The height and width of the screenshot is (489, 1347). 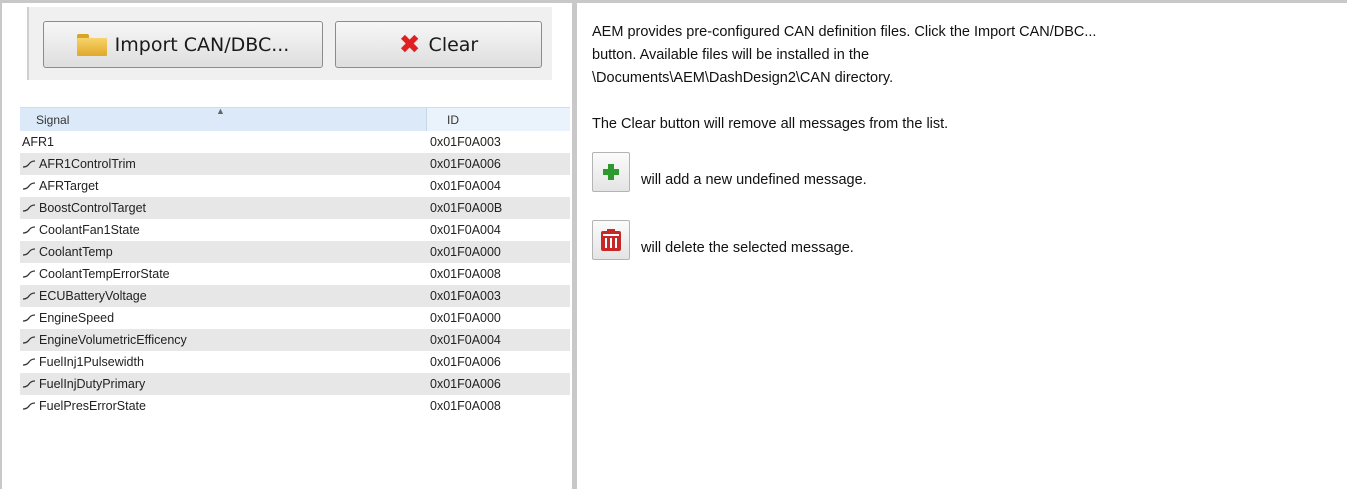 What do you see at coordinates (225, 230) in the screenshot?
I see `signal-cell: CoolantFan1State` at bounding box center [225, 230].